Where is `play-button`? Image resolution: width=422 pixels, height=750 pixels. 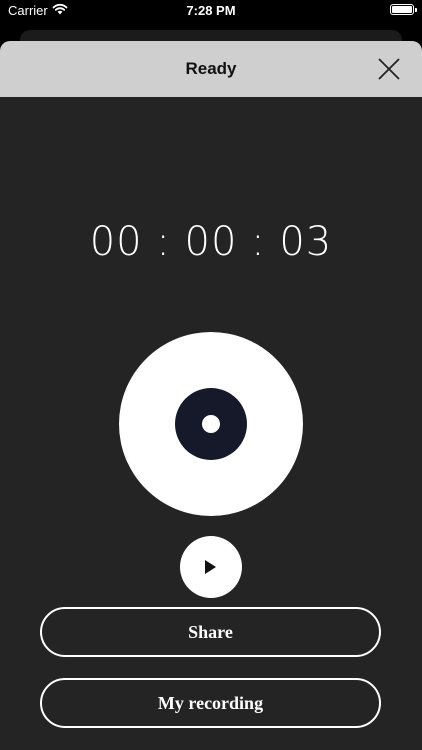 play-button is located at coordinates (211, 567).